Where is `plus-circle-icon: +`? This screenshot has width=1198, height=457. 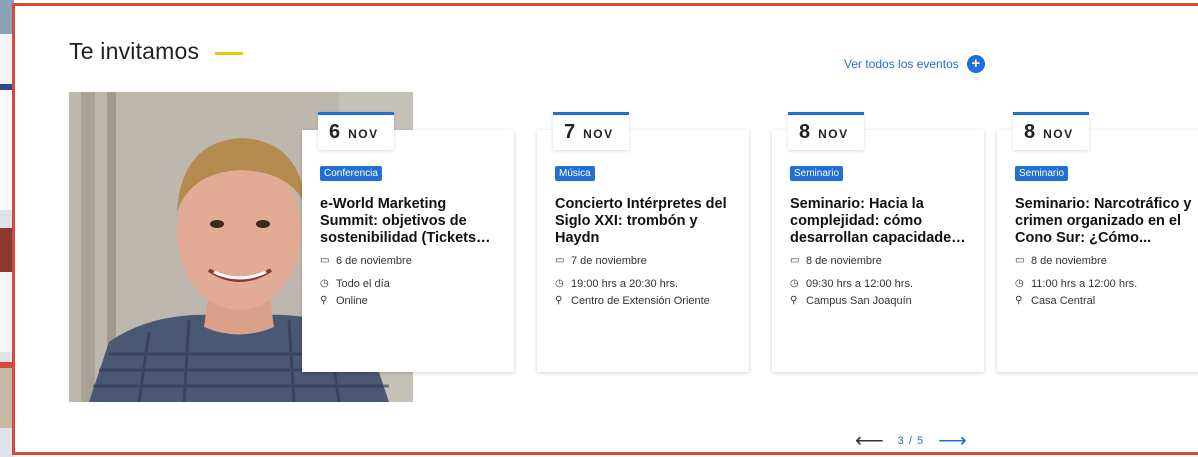
plus-circle-icon: + is located at coordinates (975, 64).